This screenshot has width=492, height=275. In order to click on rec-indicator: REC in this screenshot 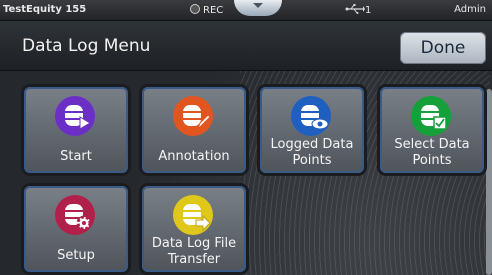, I will do `click(206, 10)`.